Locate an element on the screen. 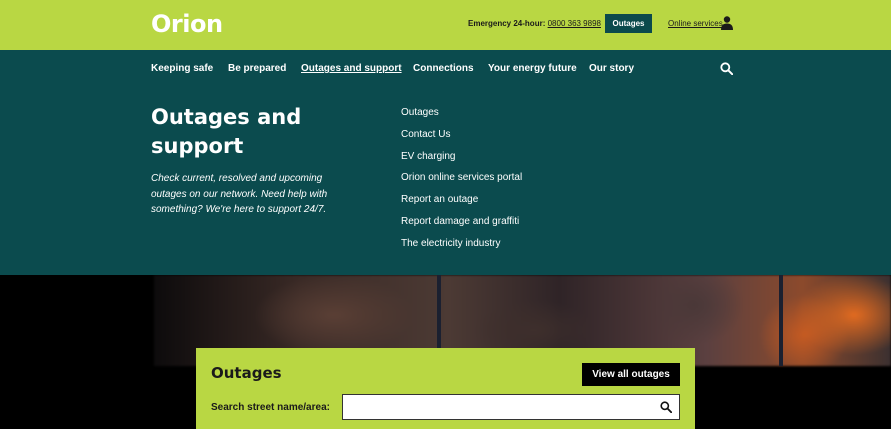  emergency-phone-link: 0800 363 9898 is located at coordinates (574, 23).